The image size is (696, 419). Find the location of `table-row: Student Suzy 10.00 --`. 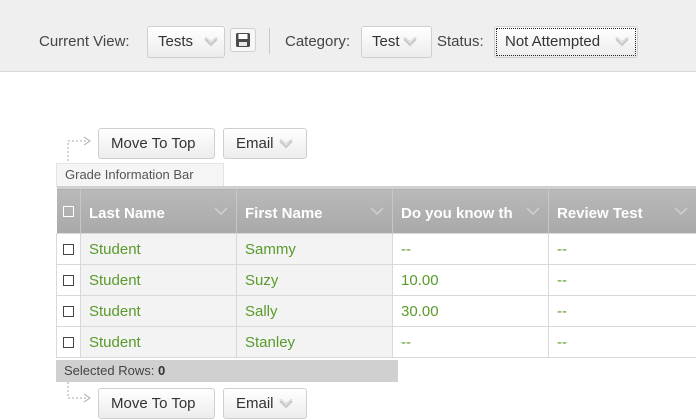

table-row: Student Suzy 10.00 -- is located at coordinates (376, 280).